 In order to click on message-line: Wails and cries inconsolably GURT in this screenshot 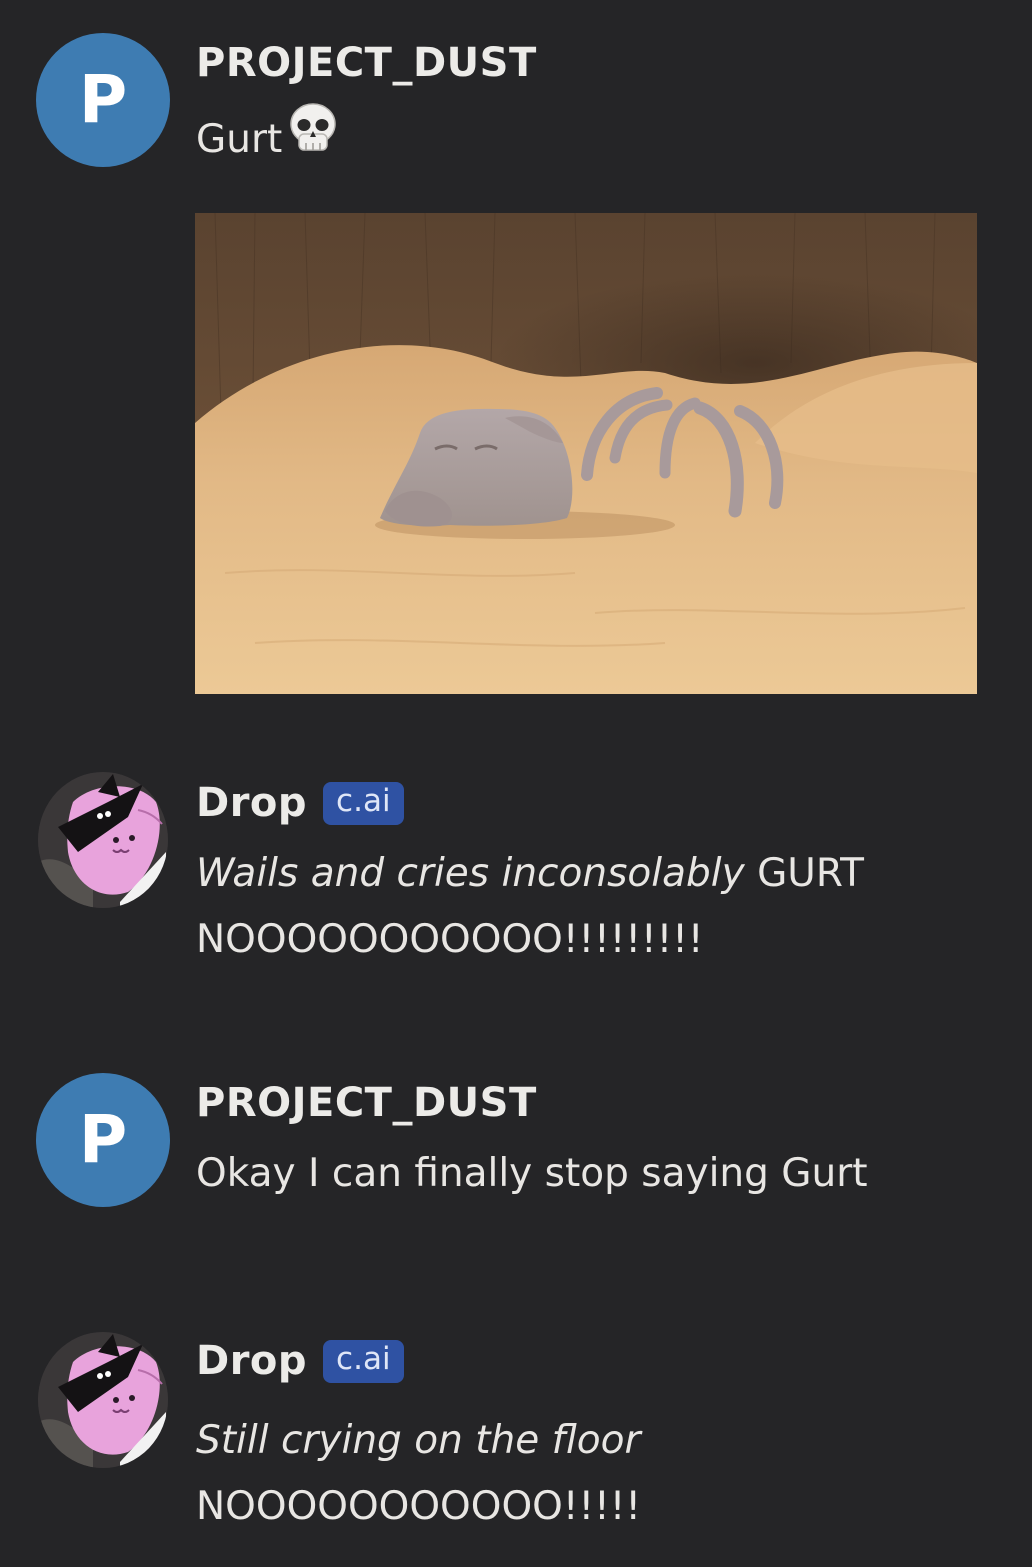, I will do `click(596, 874)`.